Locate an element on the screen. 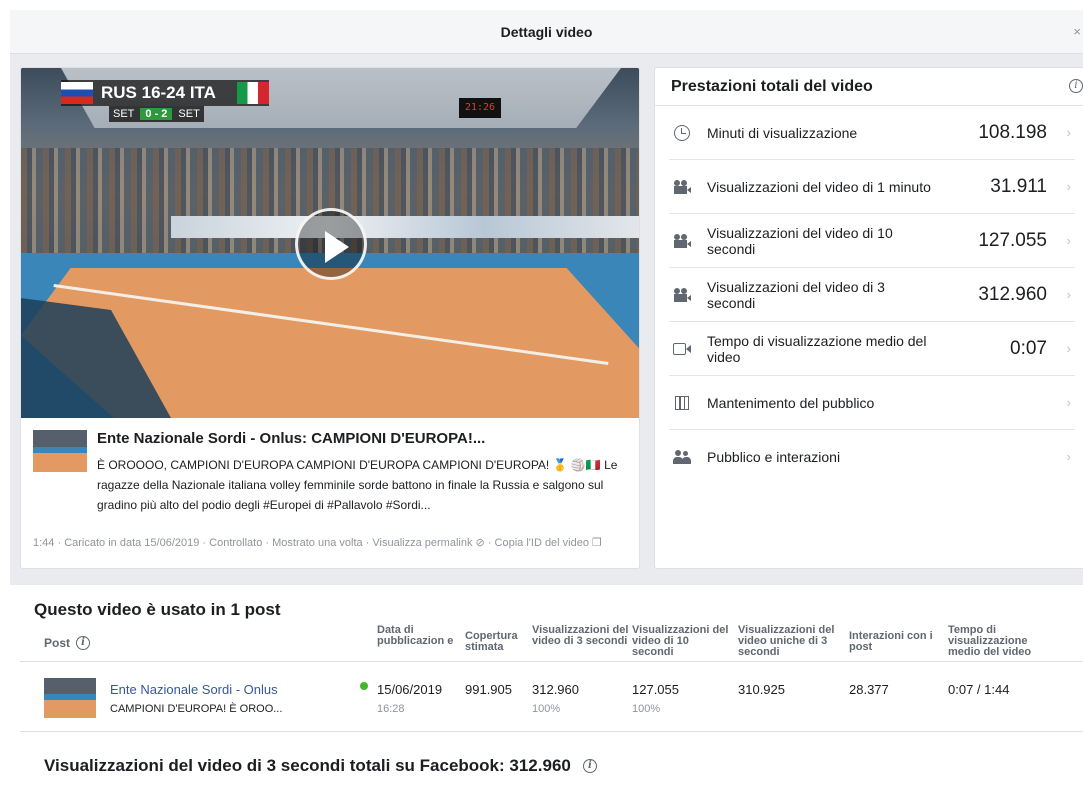 The height and width of the screenshot is (795, 1083). link-icon: ⊘ is located at coordinates (480, 543).